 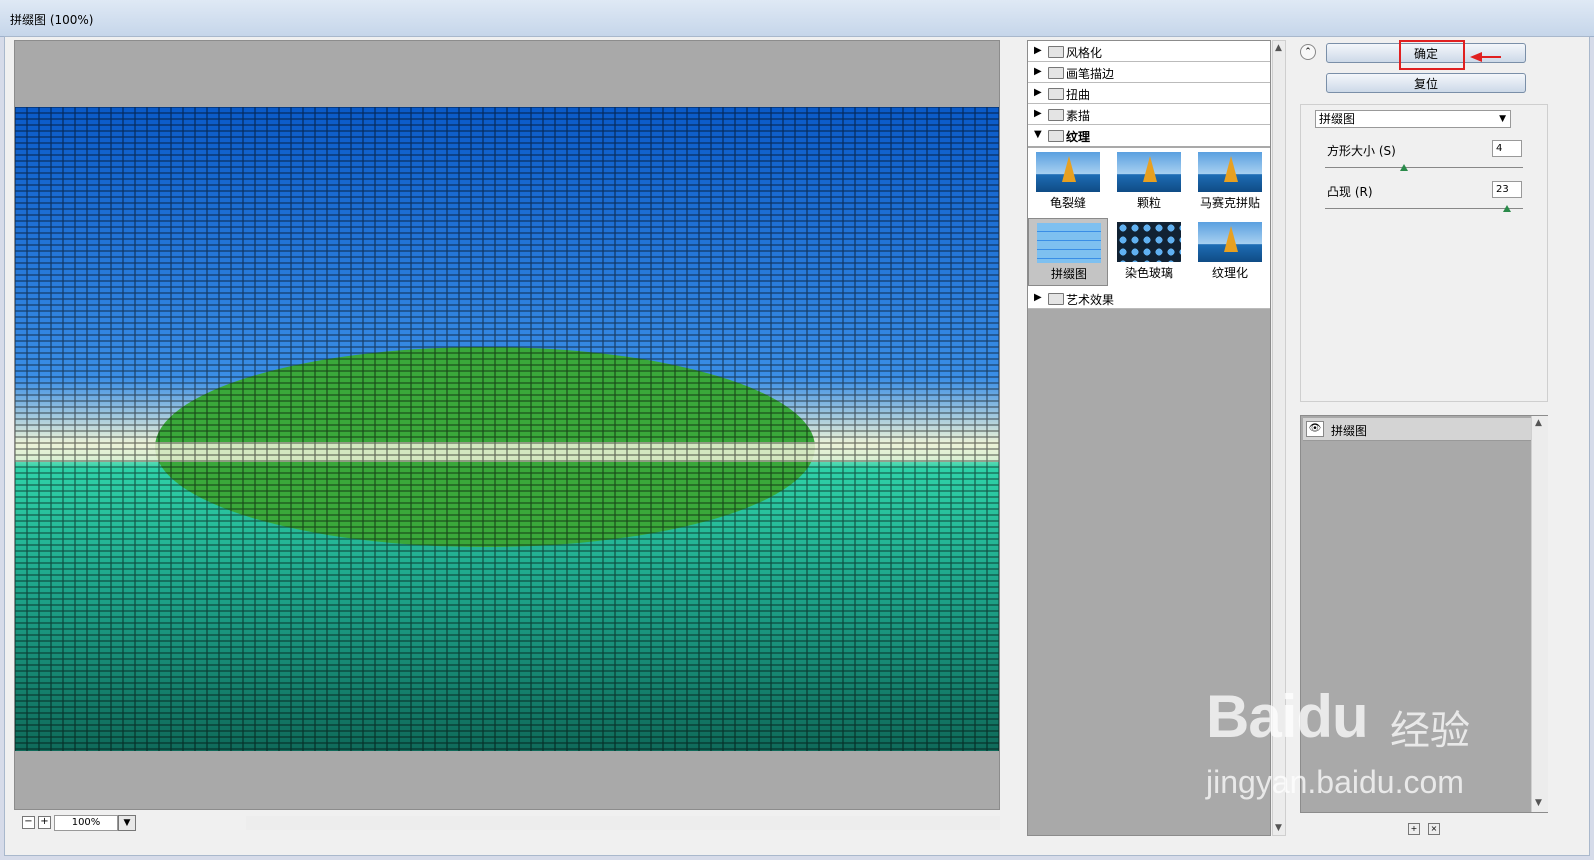 I want to click on zoom-dropdown-icon: ▼, so click(x=127, y=823).